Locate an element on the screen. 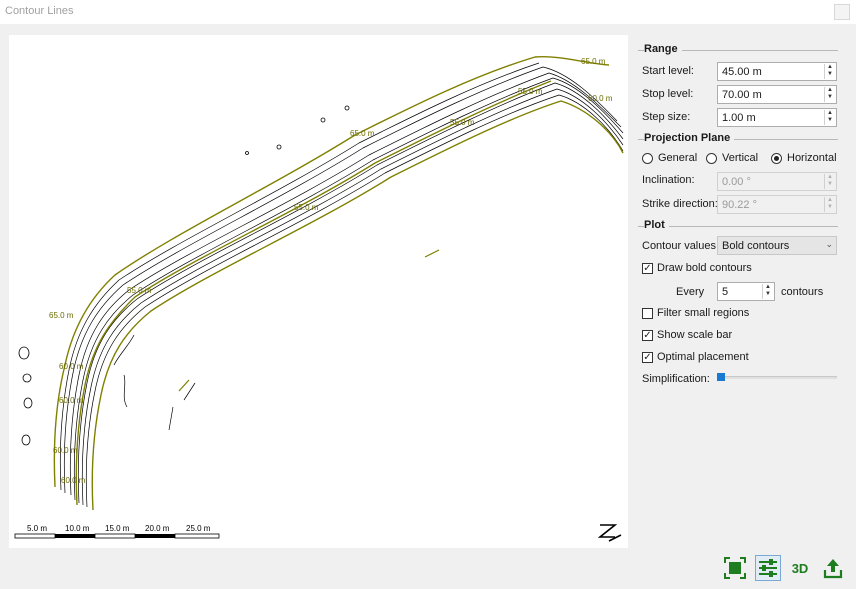  section-title: Plot is located at coordinates (656, 225).